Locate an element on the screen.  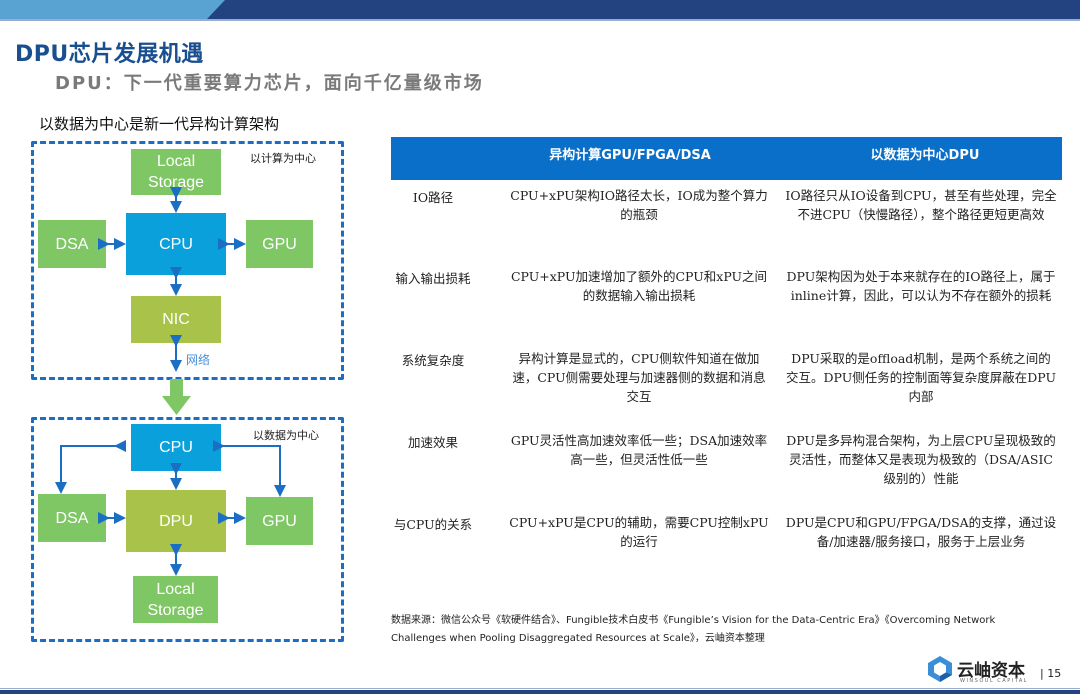
arrow-cpu-gpu-bottom is located at coordinates (249, 468).